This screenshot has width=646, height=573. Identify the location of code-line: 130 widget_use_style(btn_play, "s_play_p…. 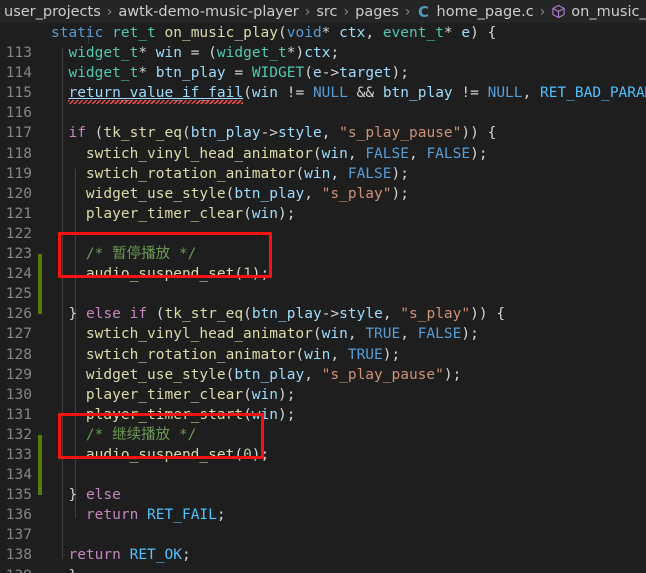
(323, 384).